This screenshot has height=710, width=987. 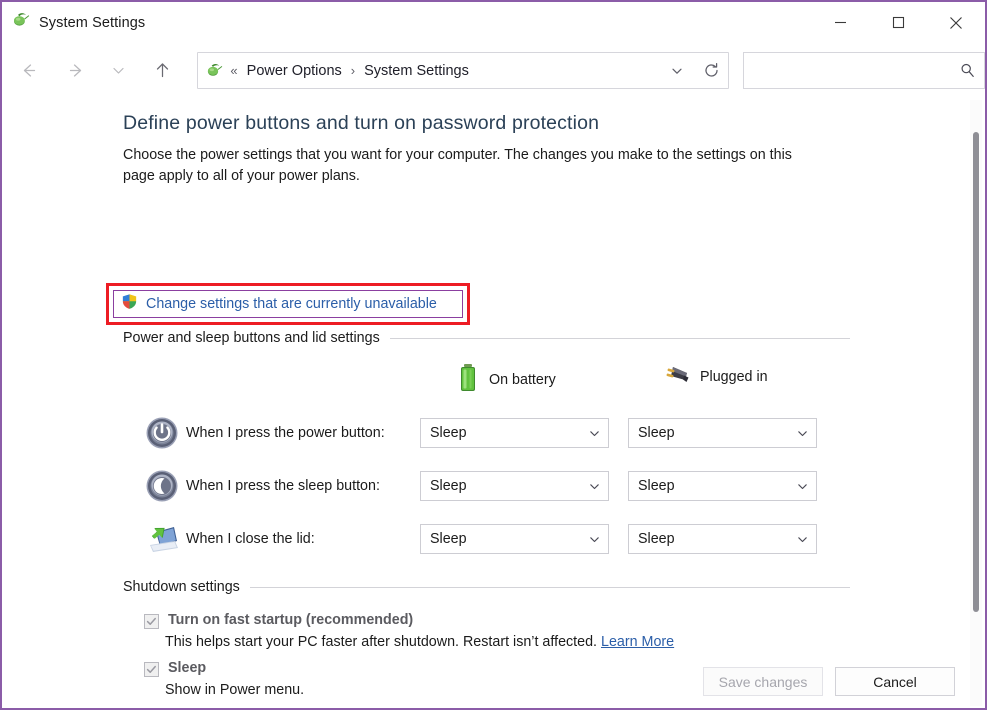 I want to click on uac-shield-icon, so click(x=129, y=304).